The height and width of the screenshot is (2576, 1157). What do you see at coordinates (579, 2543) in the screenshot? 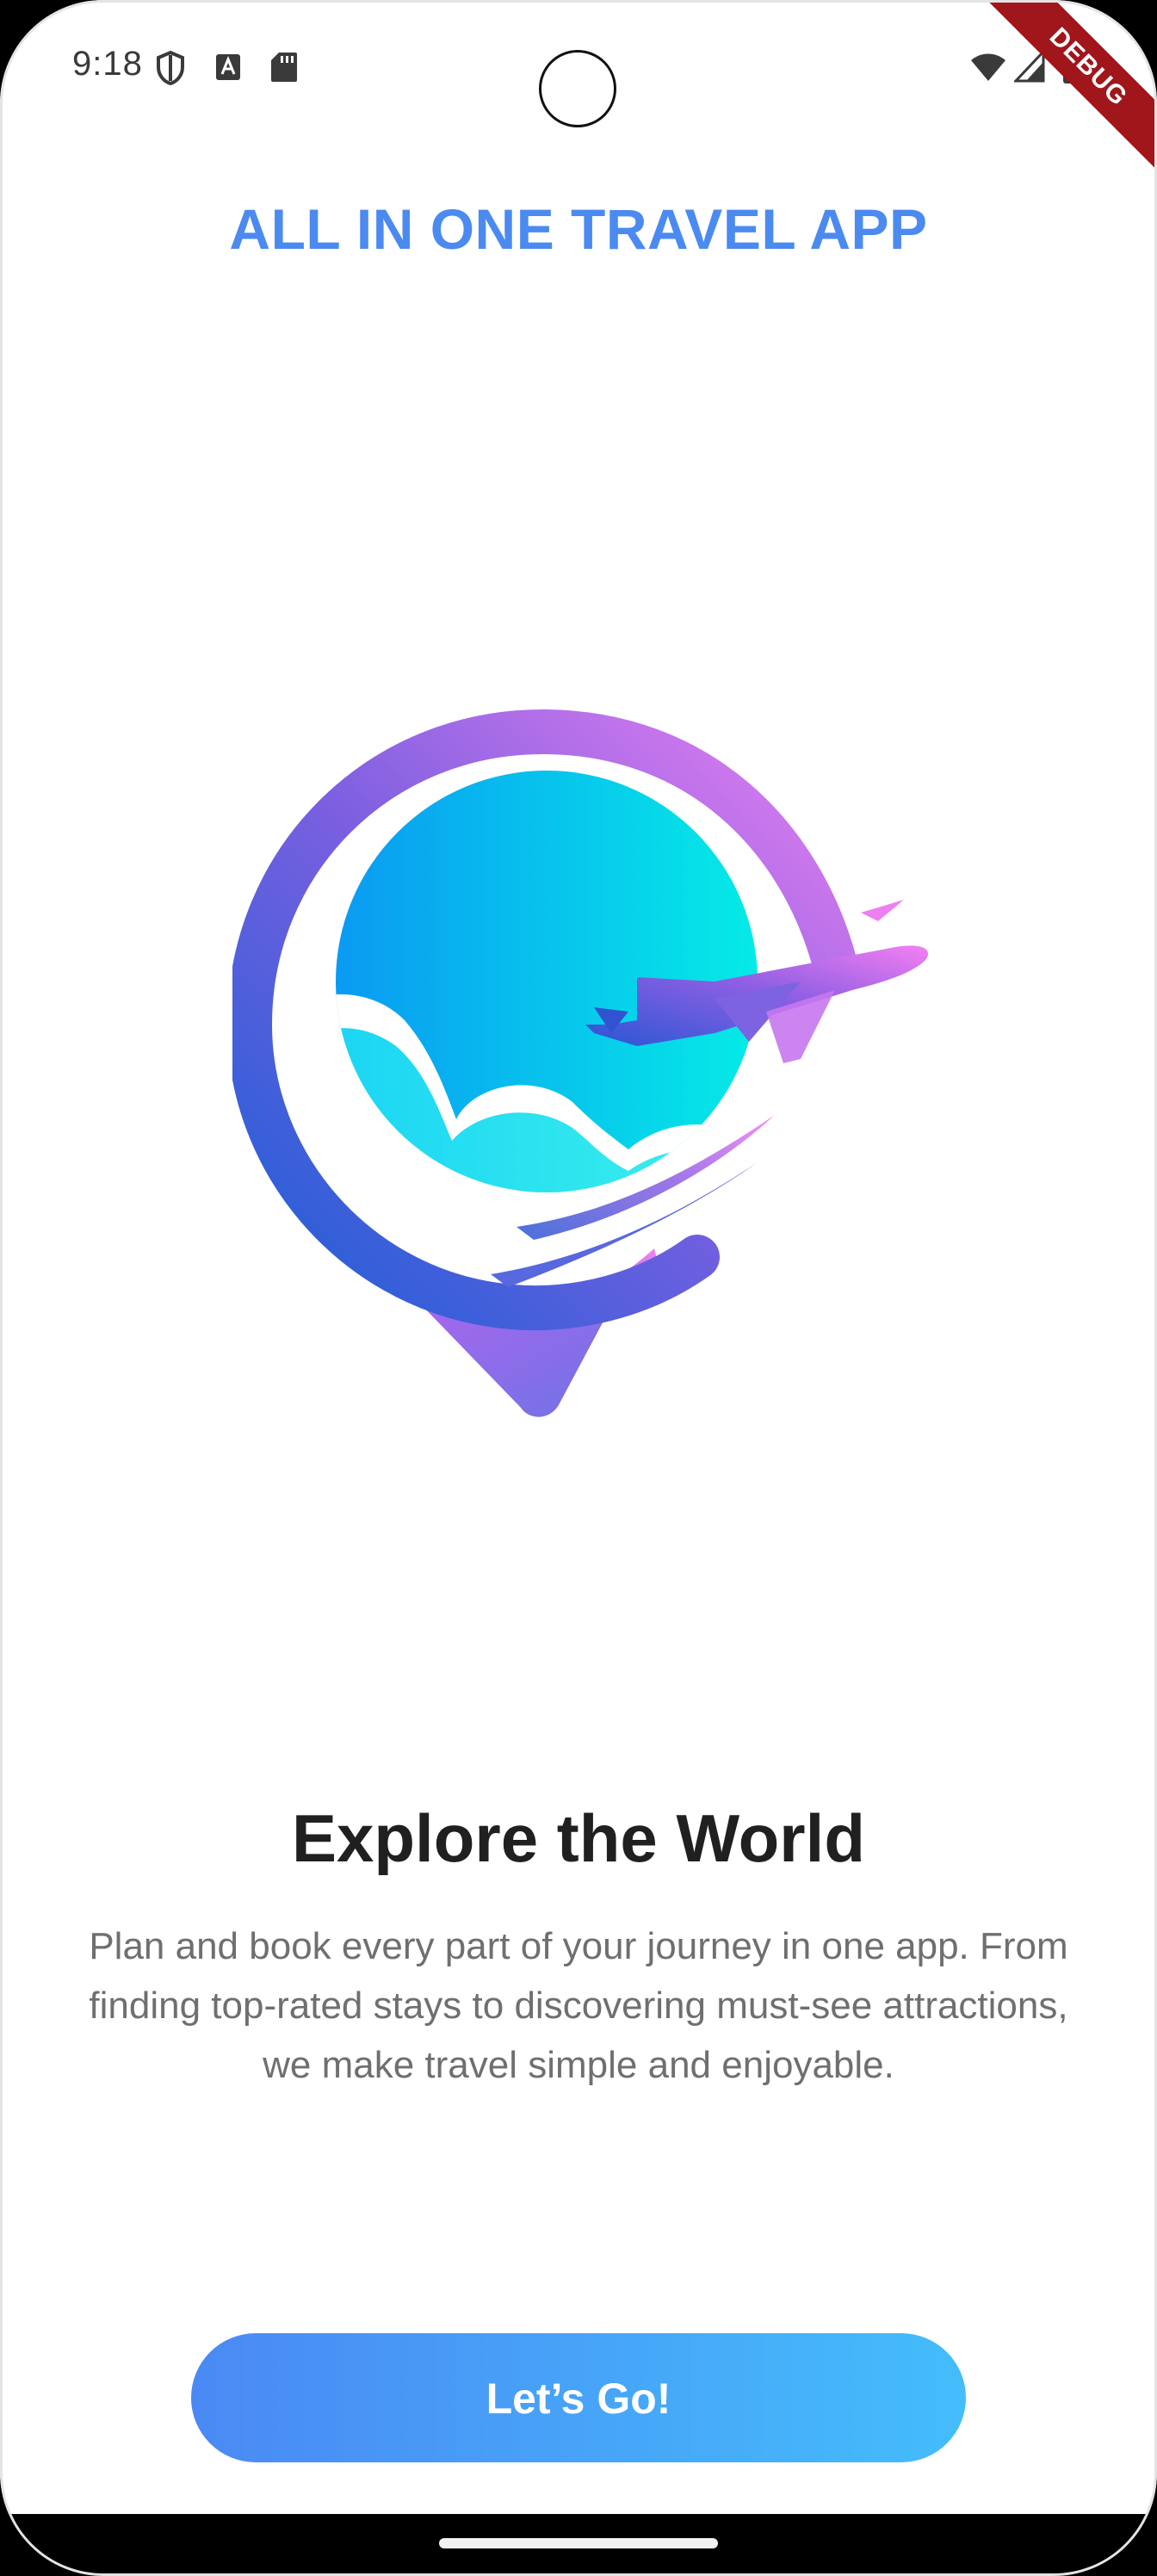
I see `home-indicator` at bounding box center [579, 2543].